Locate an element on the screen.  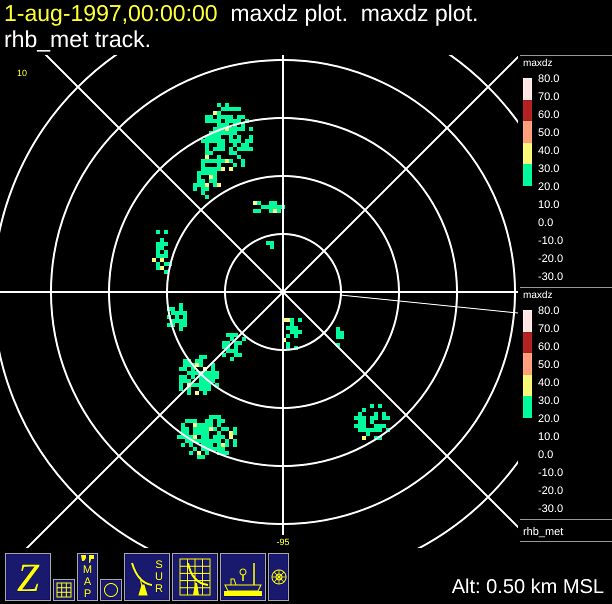
ship-button is located at coordinates (243, 577).